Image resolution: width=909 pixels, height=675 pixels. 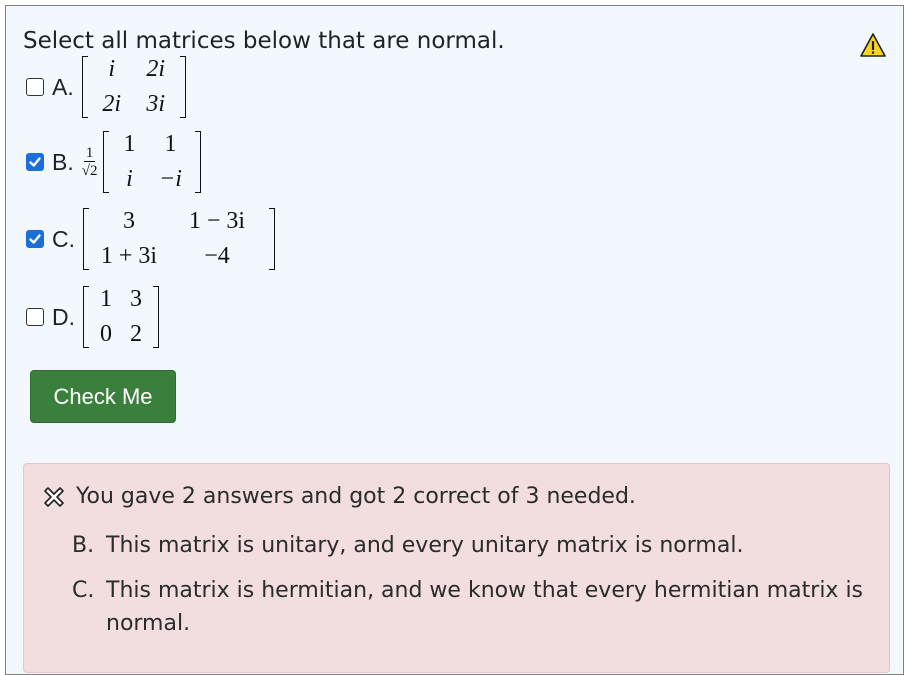 What do you see at coordinates (133, 87) in the screenshot?
I see `option-a-matrix: i 2i 2i 3i` at bounding box center [133, 87].